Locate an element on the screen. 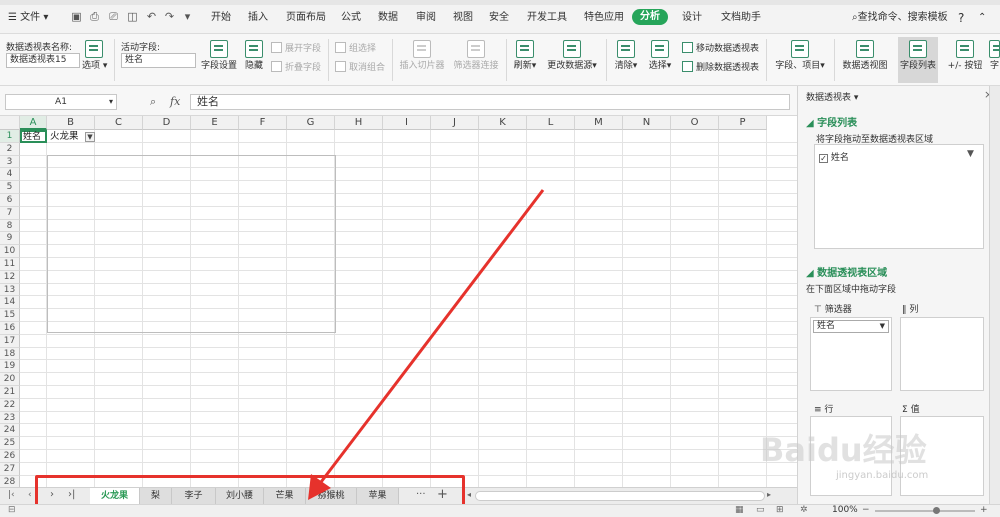 This screenshot has width=1000, height=517. field-list-section-title: ◢ 字段列表 is located at coordinates (831, 121).